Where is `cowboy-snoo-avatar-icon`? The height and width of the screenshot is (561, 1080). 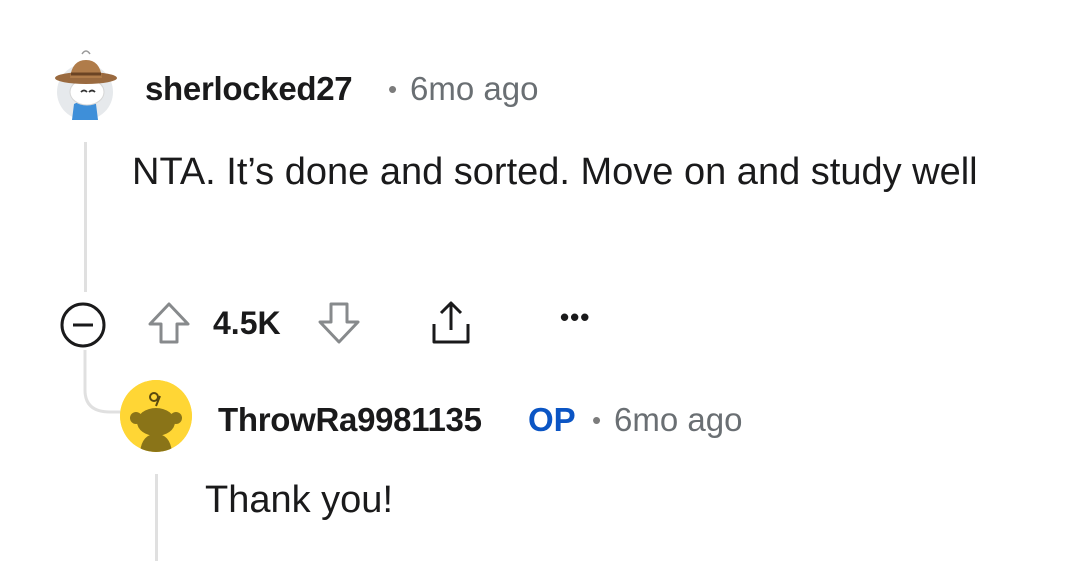
cowboy-snoo-avatar-icon is located at coordinates (86, 85).